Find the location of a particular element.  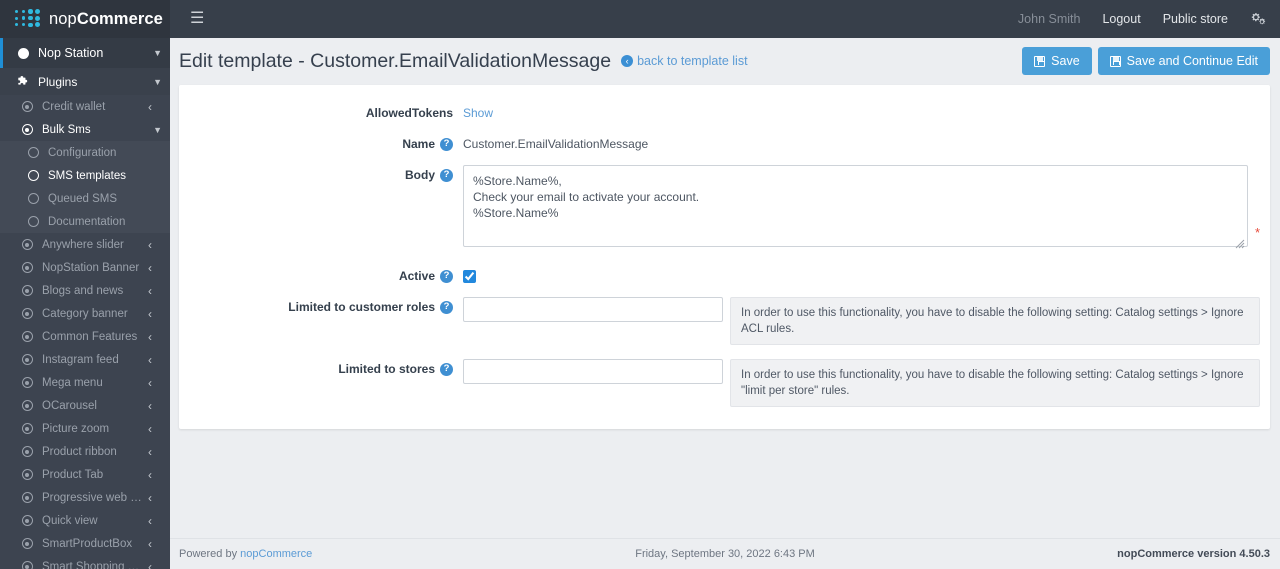

sidebar-item-progressive-web-app: Progressive web app ‹ is located at coordinates (85, 497).